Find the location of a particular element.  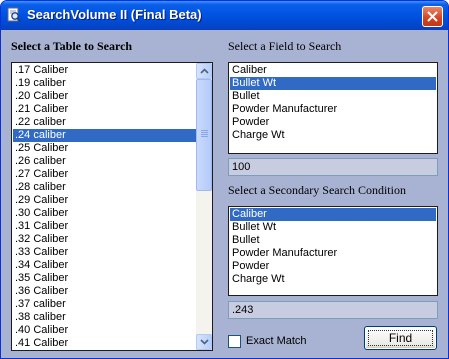

close-icon is located at coordinates (432, 16).